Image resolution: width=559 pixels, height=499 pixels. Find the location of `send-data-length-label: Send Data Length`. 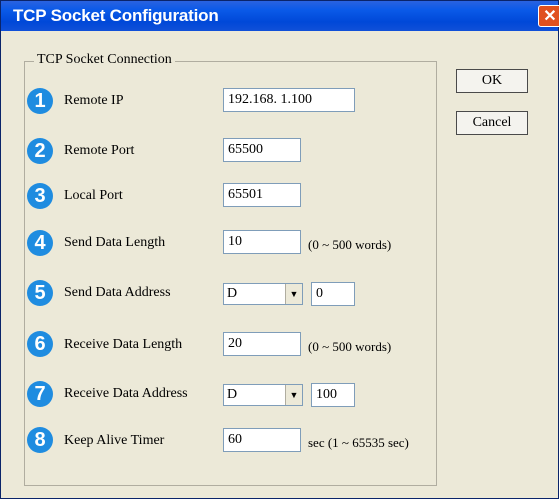

send-data-length-label: Send Data Length is located at coordinates (115, 242).